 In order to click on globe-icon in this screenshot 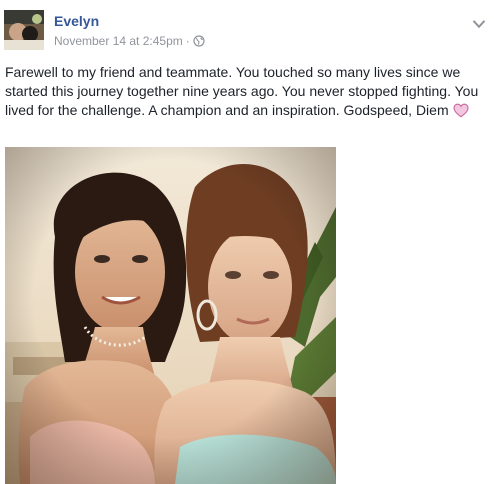, I will do `click(199, 41)`.